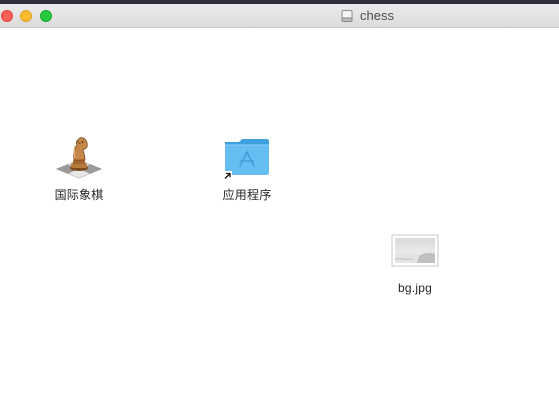 This screenshot has width=559, height=407. I want to click on minimize-button, so click(26, 16).